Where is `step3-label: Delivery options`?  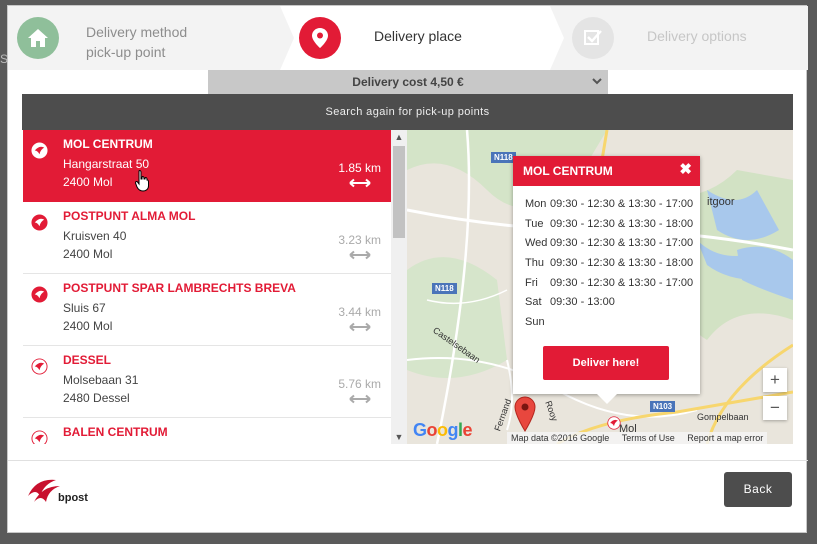 step3-label: Delivery options is located at coordinates (697, 36).